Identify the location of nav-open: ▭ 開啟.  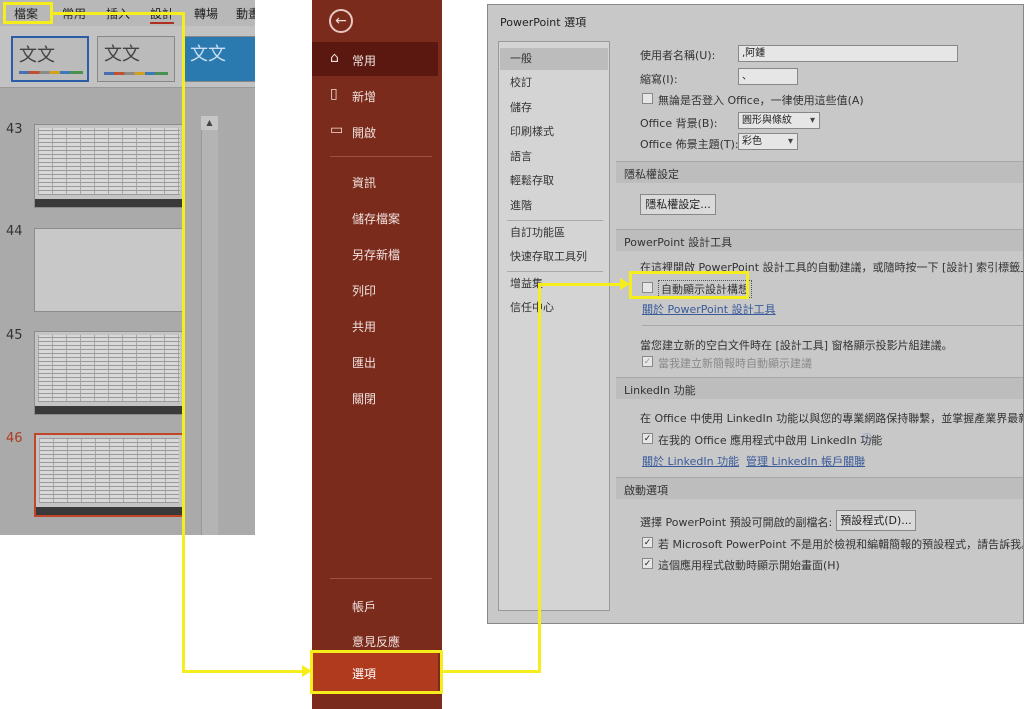
(375, 131).